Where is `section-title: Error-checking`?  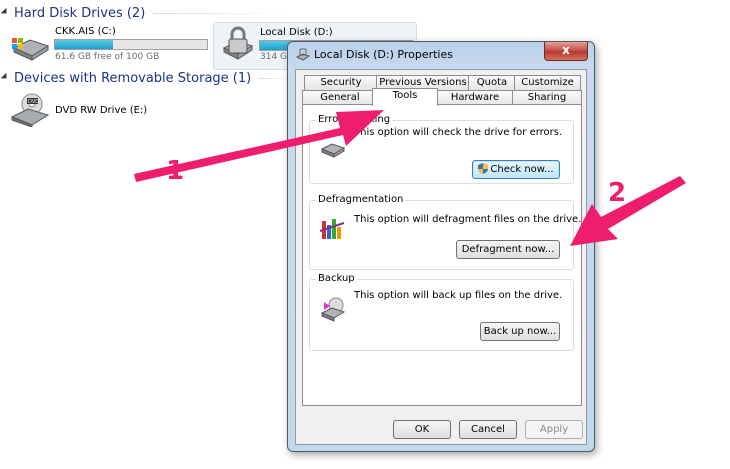 section-title: Error-checking is located at coordinates (354, 119).